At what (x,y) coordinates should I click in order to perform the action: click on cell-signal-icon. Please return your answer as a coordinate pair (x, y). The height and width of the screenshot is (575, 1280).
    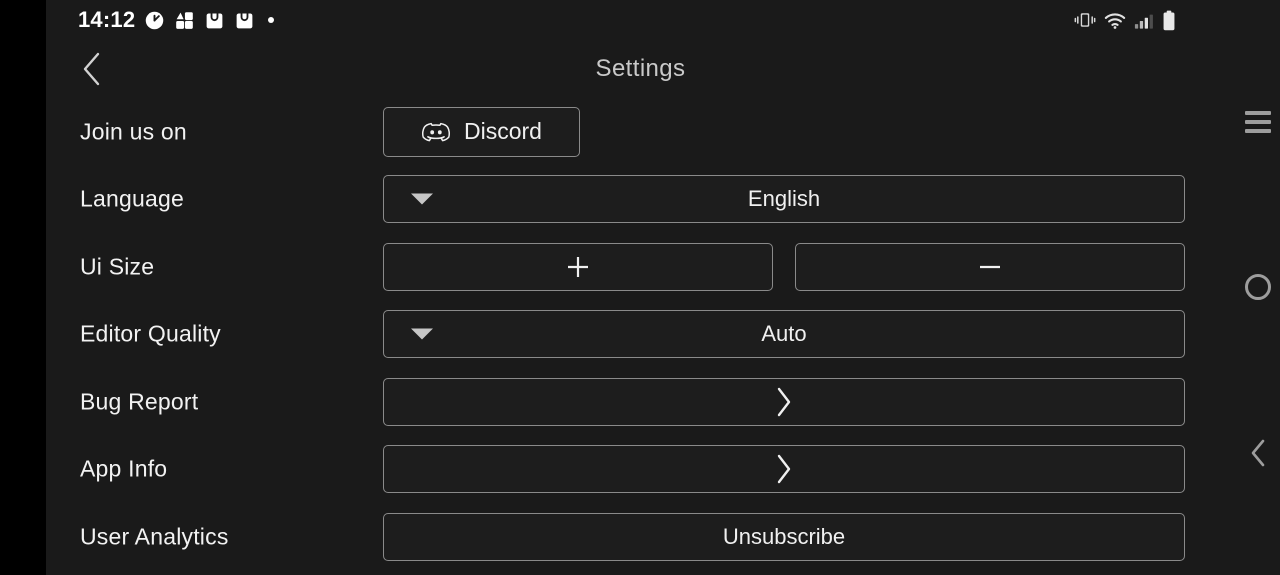
    Looking at the image, I should click on (1143, 21).